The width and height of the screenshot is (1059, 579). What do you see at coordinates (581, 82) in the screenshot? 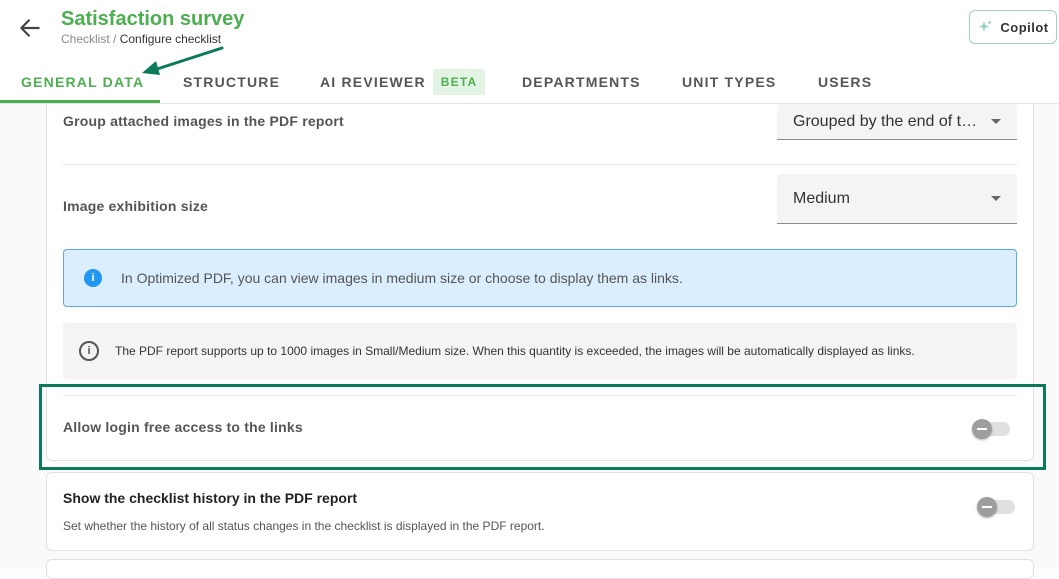
I see `tab-departments: DEPARTMENTS` at bounding box center [581, 82].